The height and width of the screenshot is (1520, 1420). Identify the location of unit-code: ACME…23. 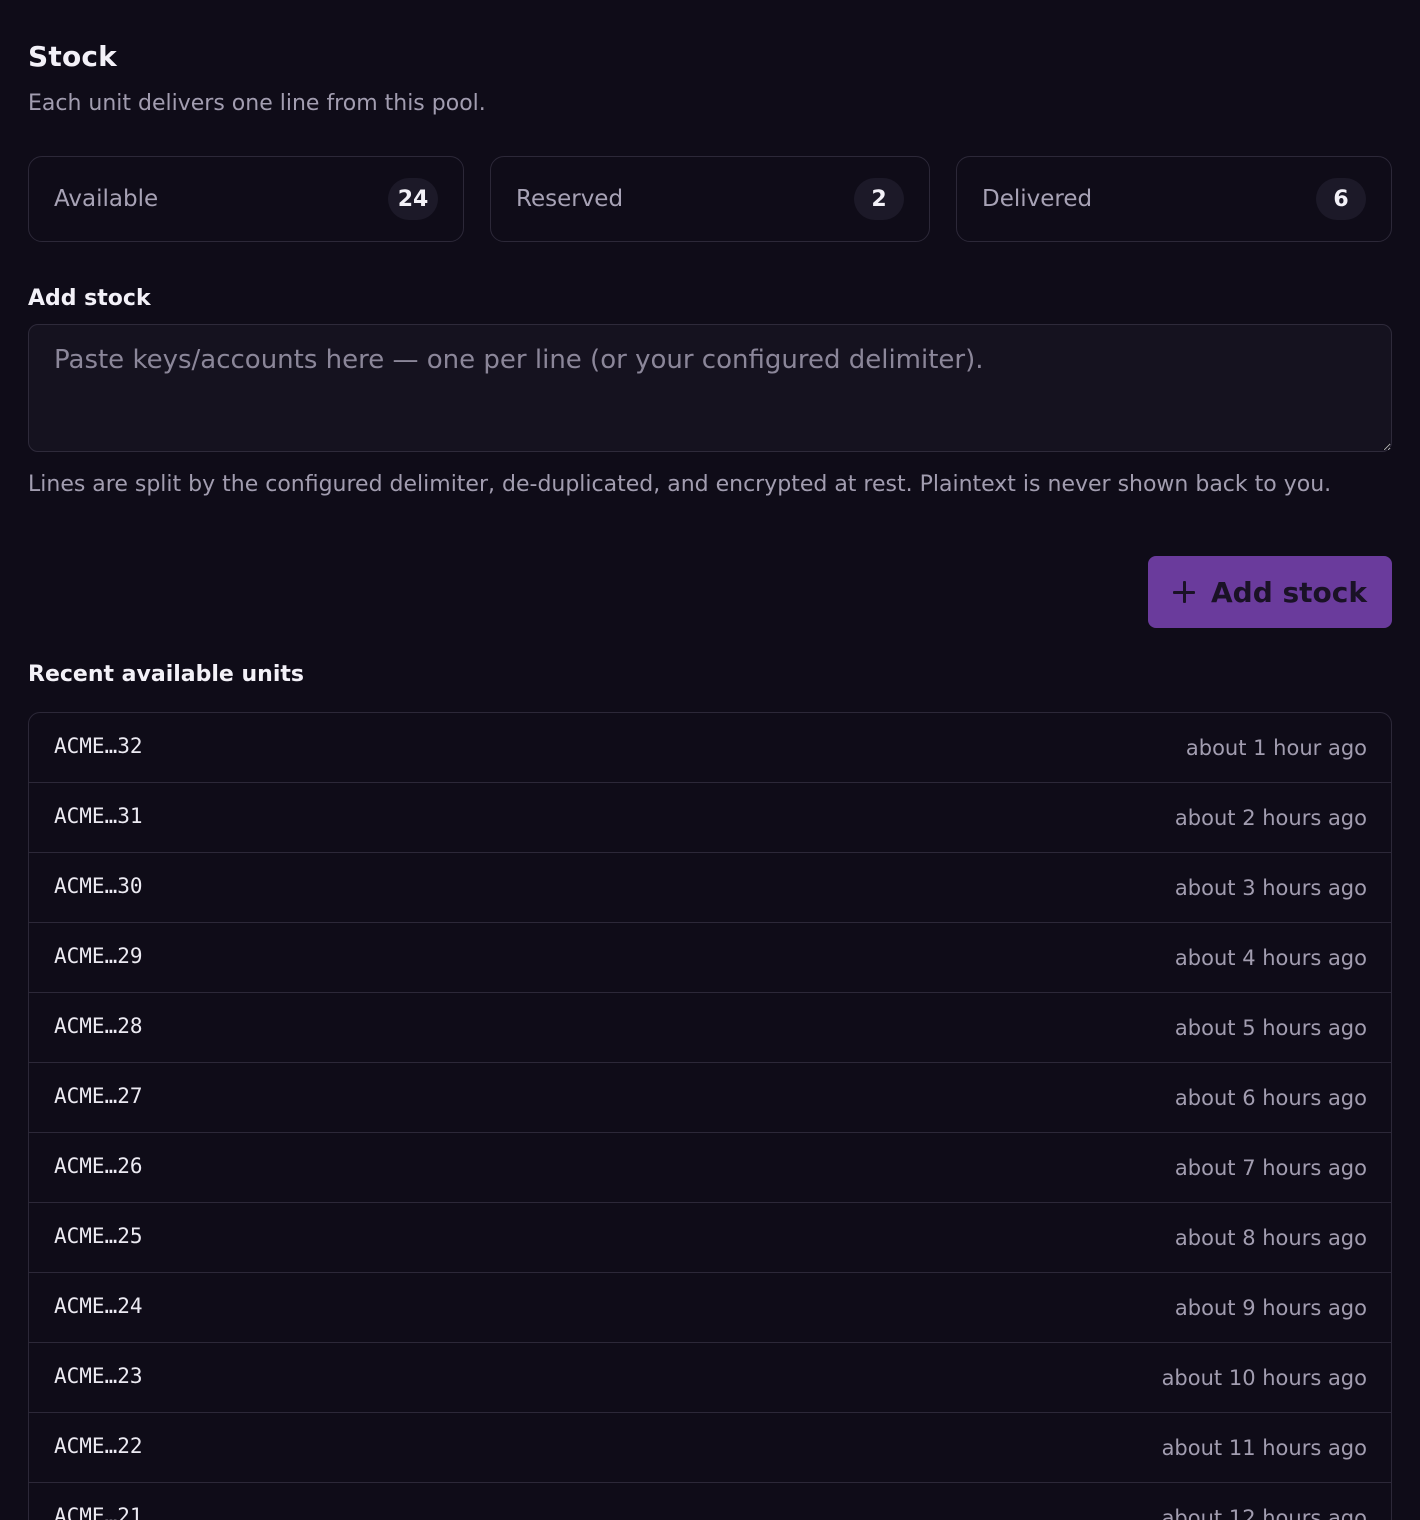
(98, 1375).